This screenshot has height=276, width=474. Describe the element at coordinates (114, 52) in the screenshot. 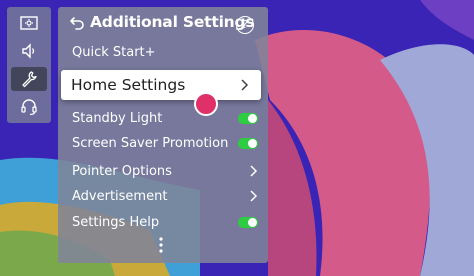

I see `menu-item-label: Quick Start+` at that location.